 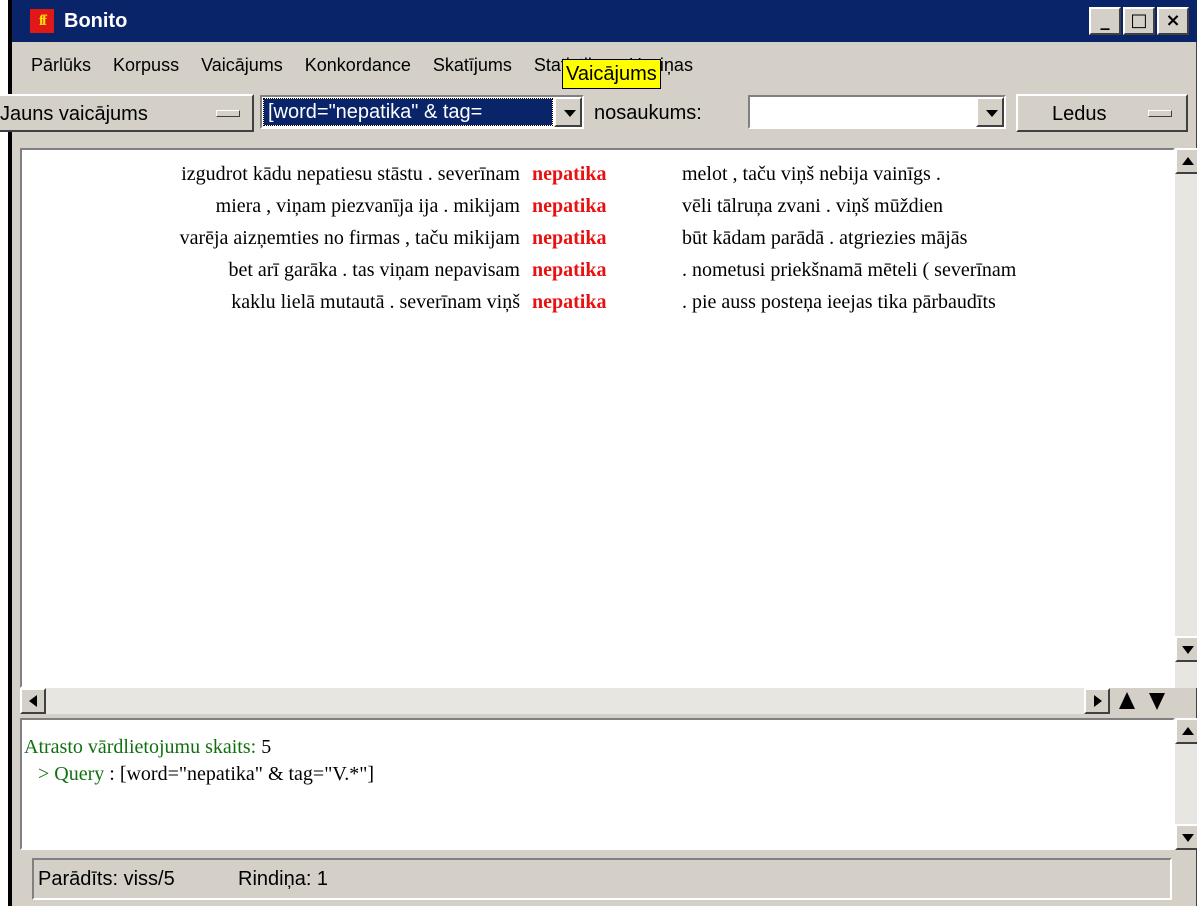 I want to click on left-context: miera , viņam piezvanīja ija . mikijam, so click(x=367, y=206).